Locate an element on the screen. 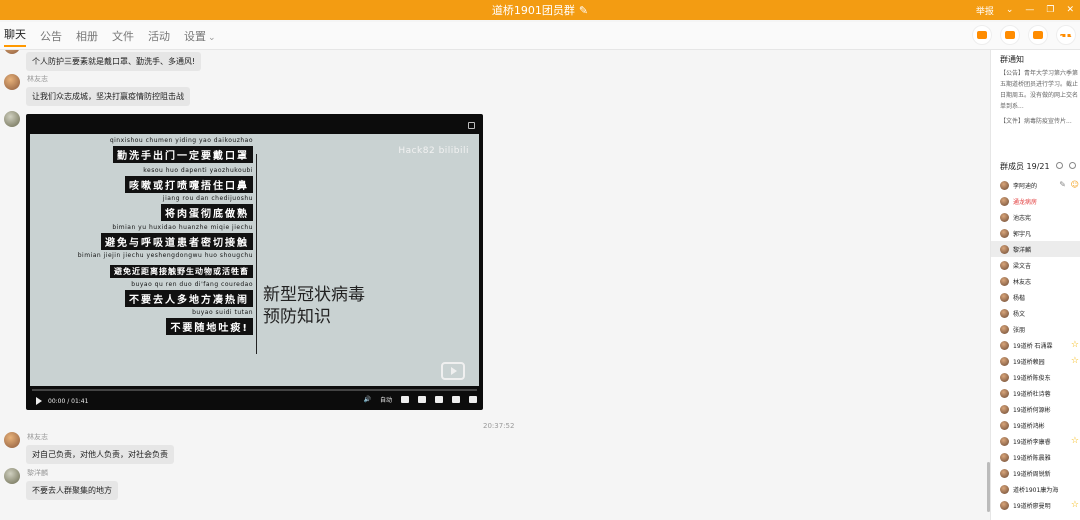 This screenshot has height=520, width=1080. member-item: 19道桥鸿彬 is located at coordinates (1035, 425).